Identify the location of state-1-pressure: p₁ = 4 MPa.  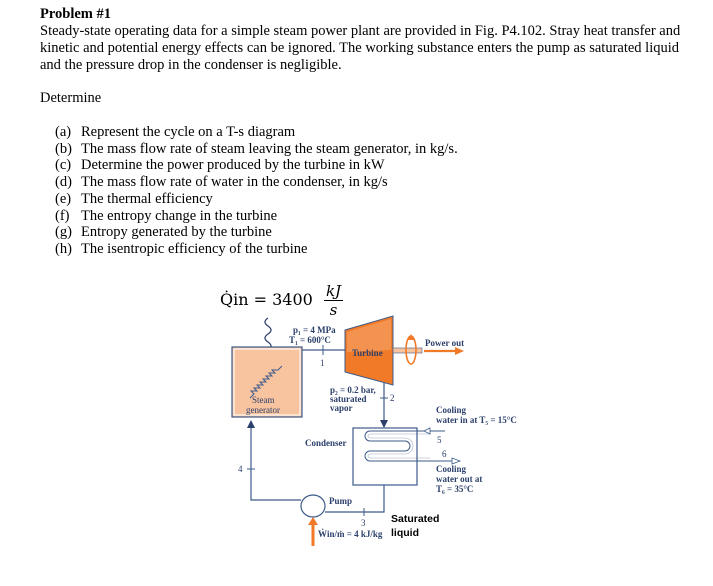
(314, 330).